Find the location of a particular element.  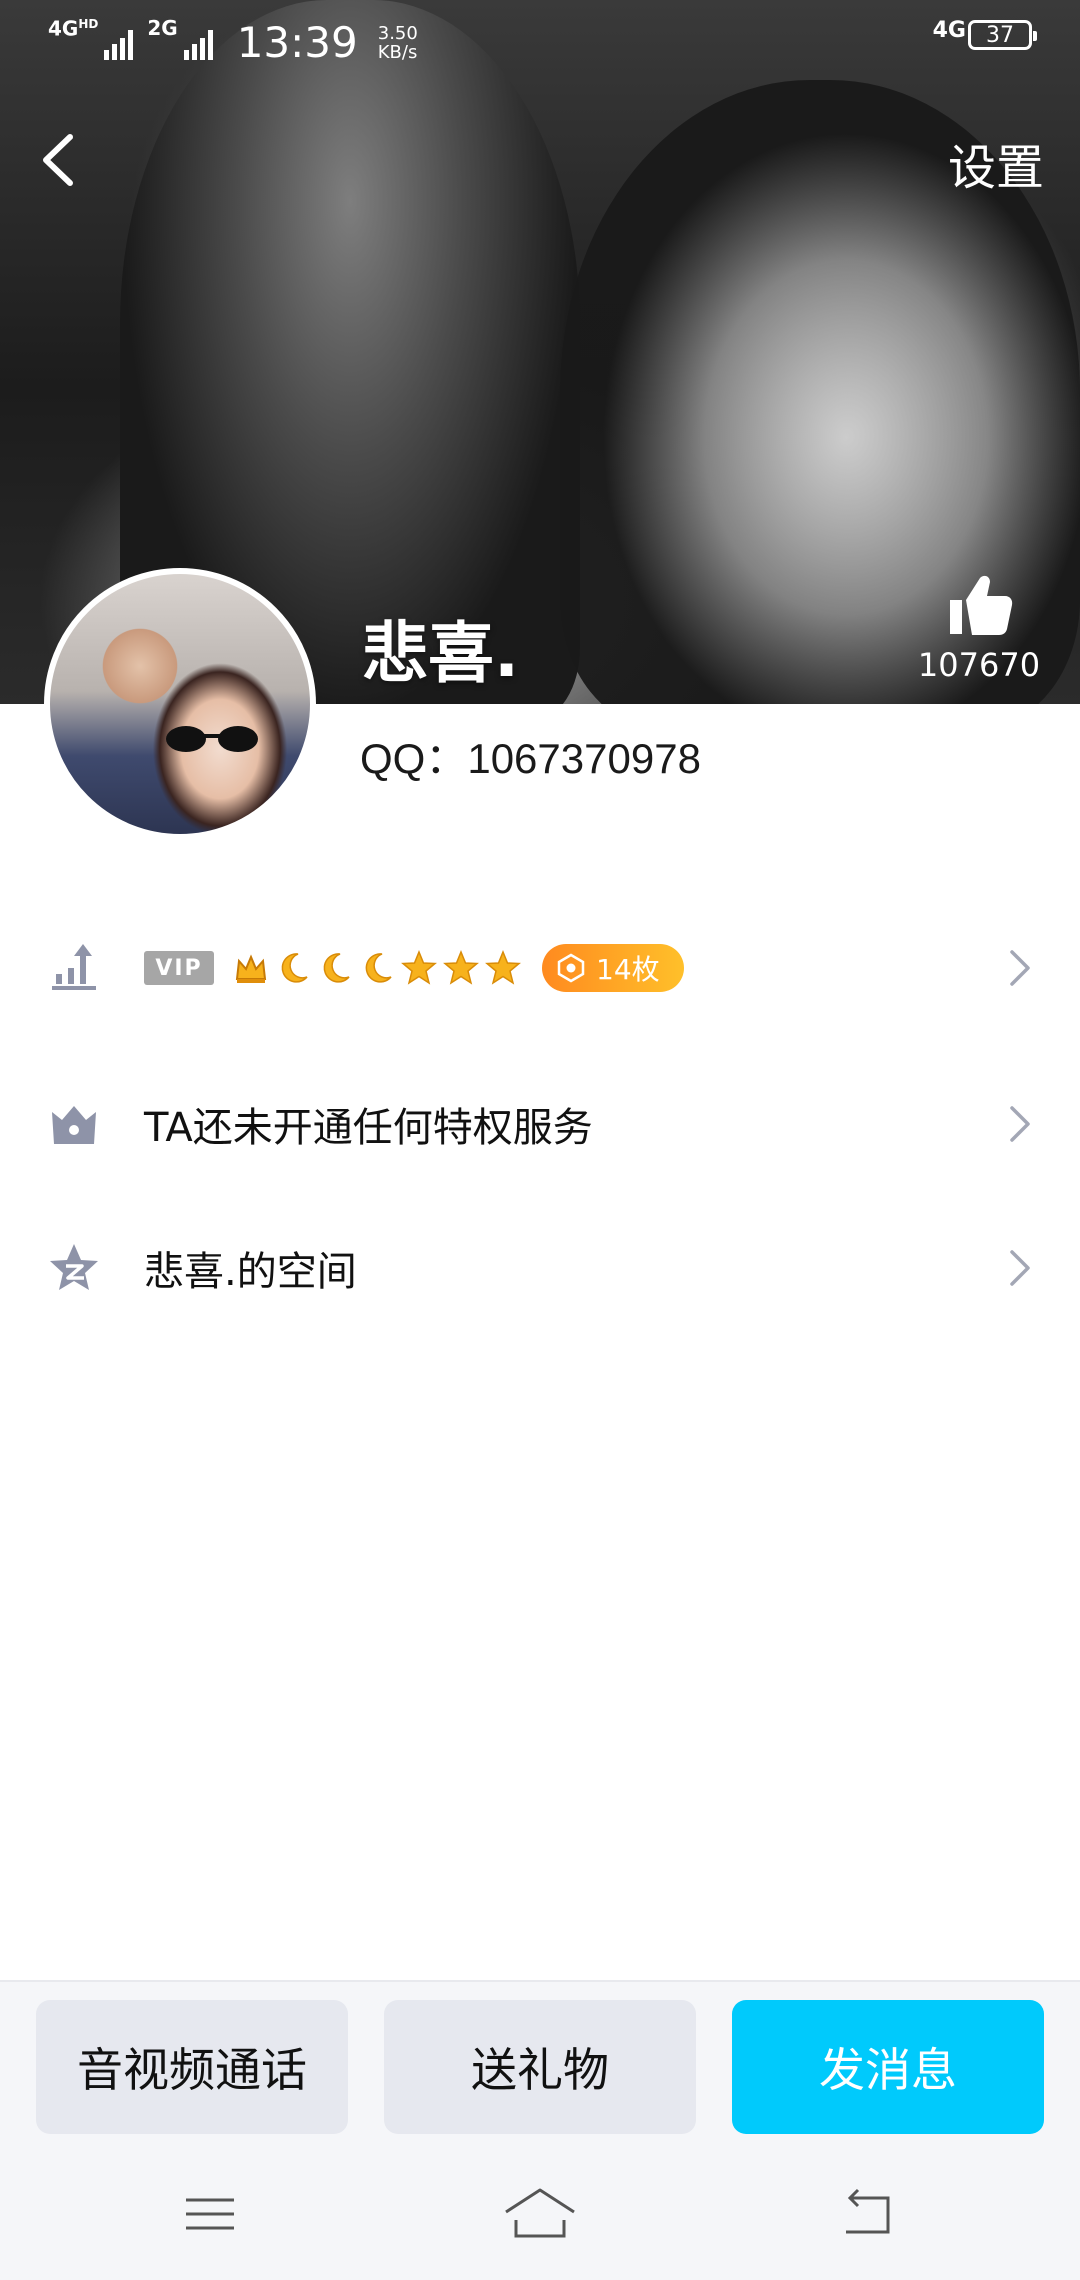

thumbs-up-icon is located at coordinates (981, 605).